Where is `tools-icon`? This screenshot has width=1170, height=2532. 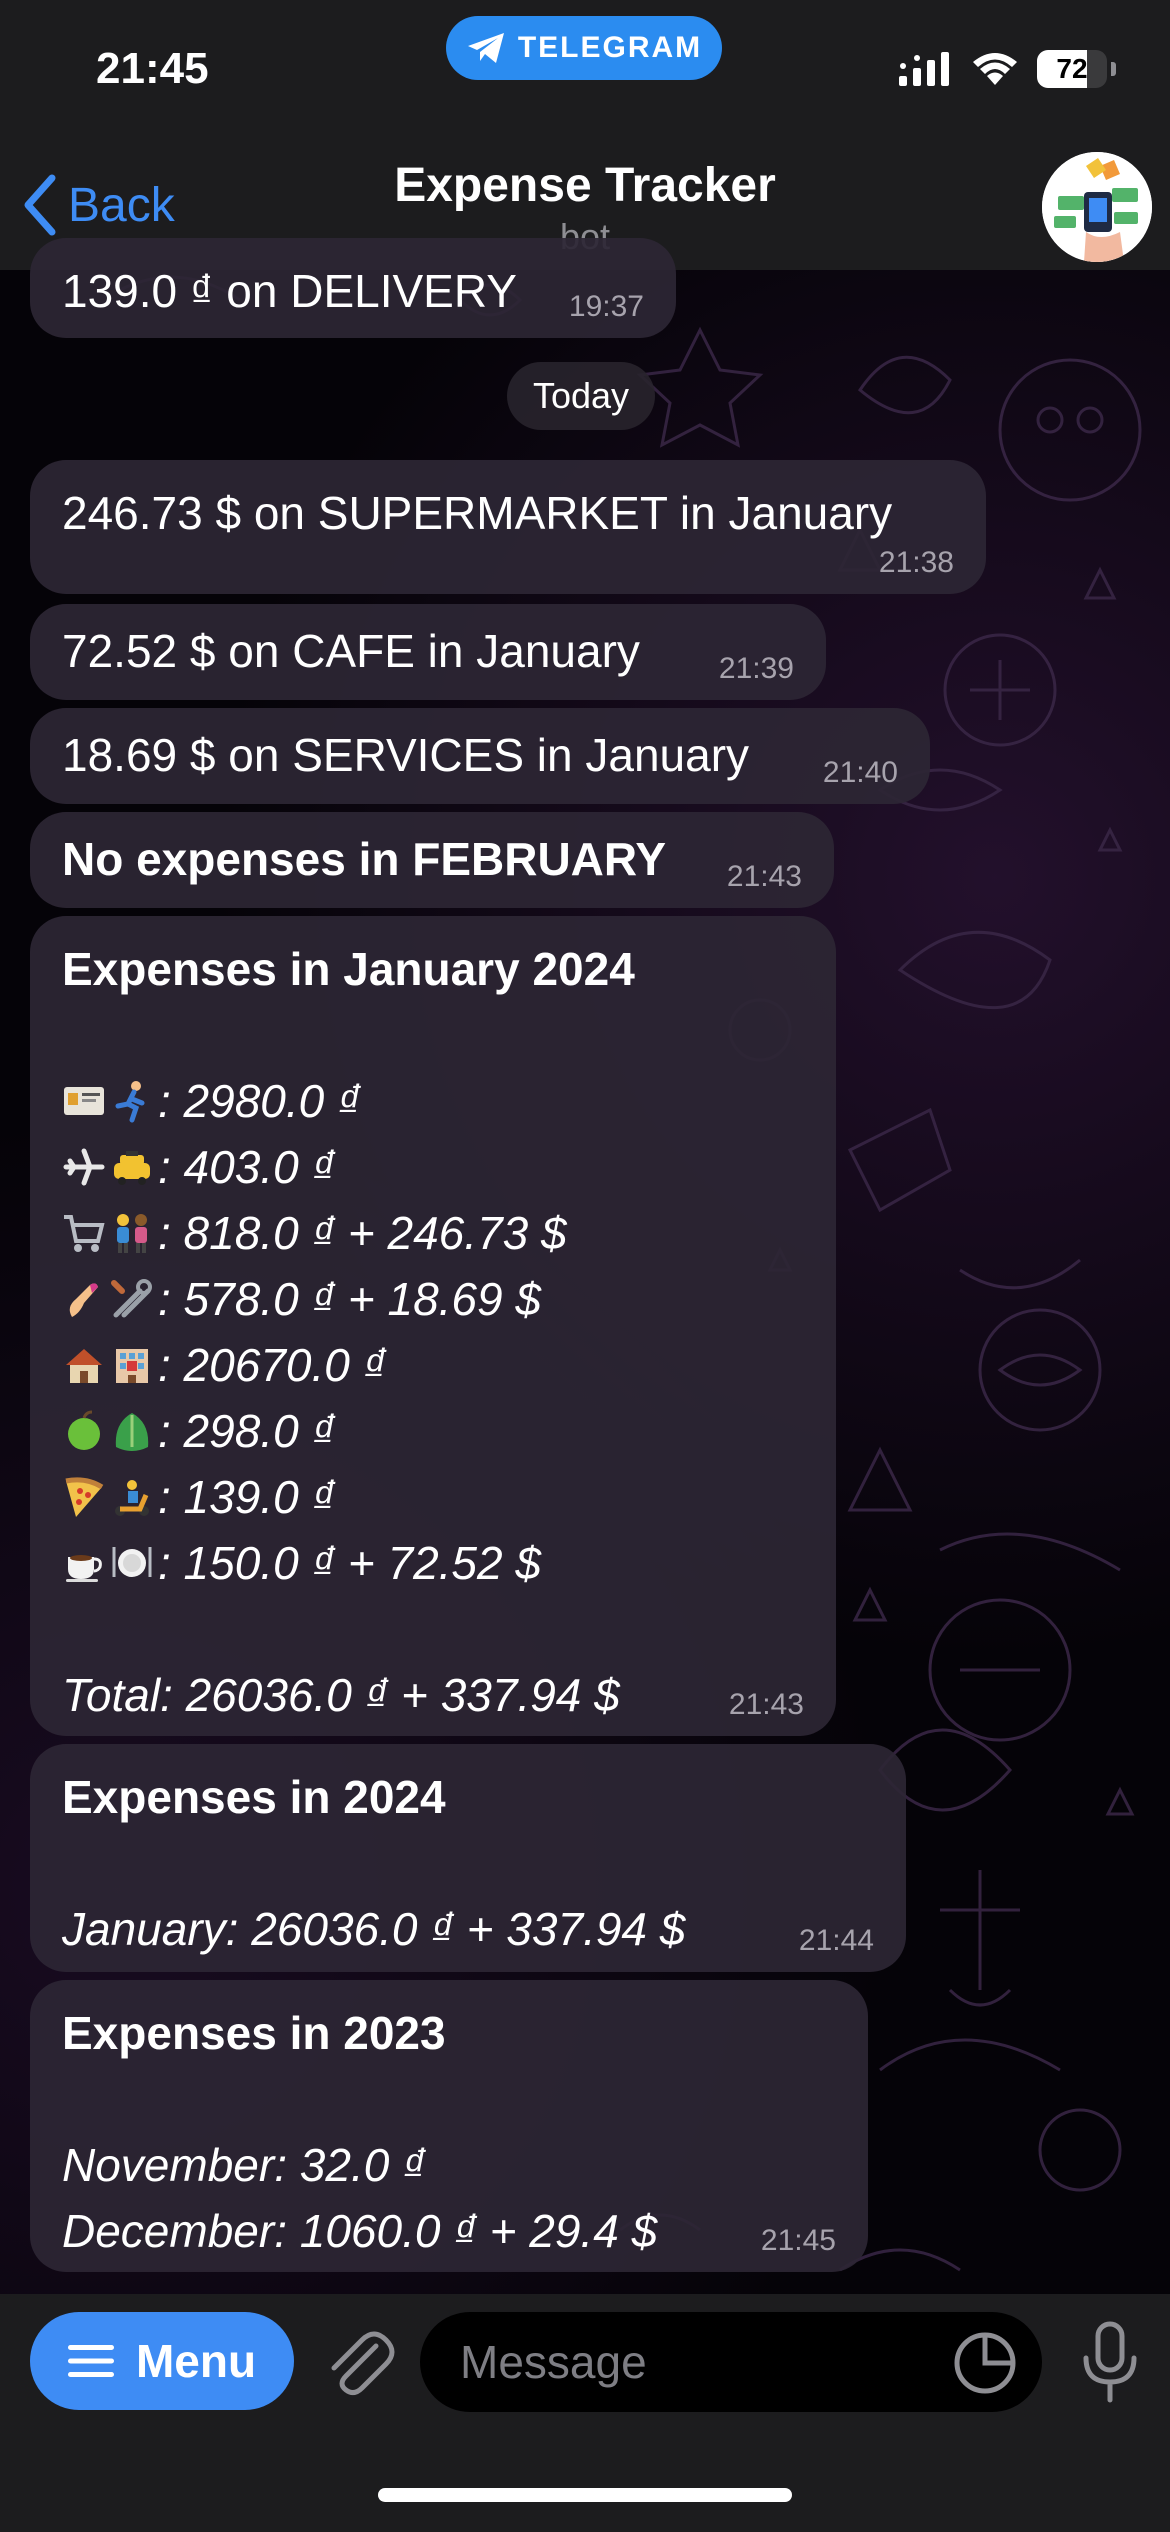 tools-icon is located at coordinates (131, 1298).